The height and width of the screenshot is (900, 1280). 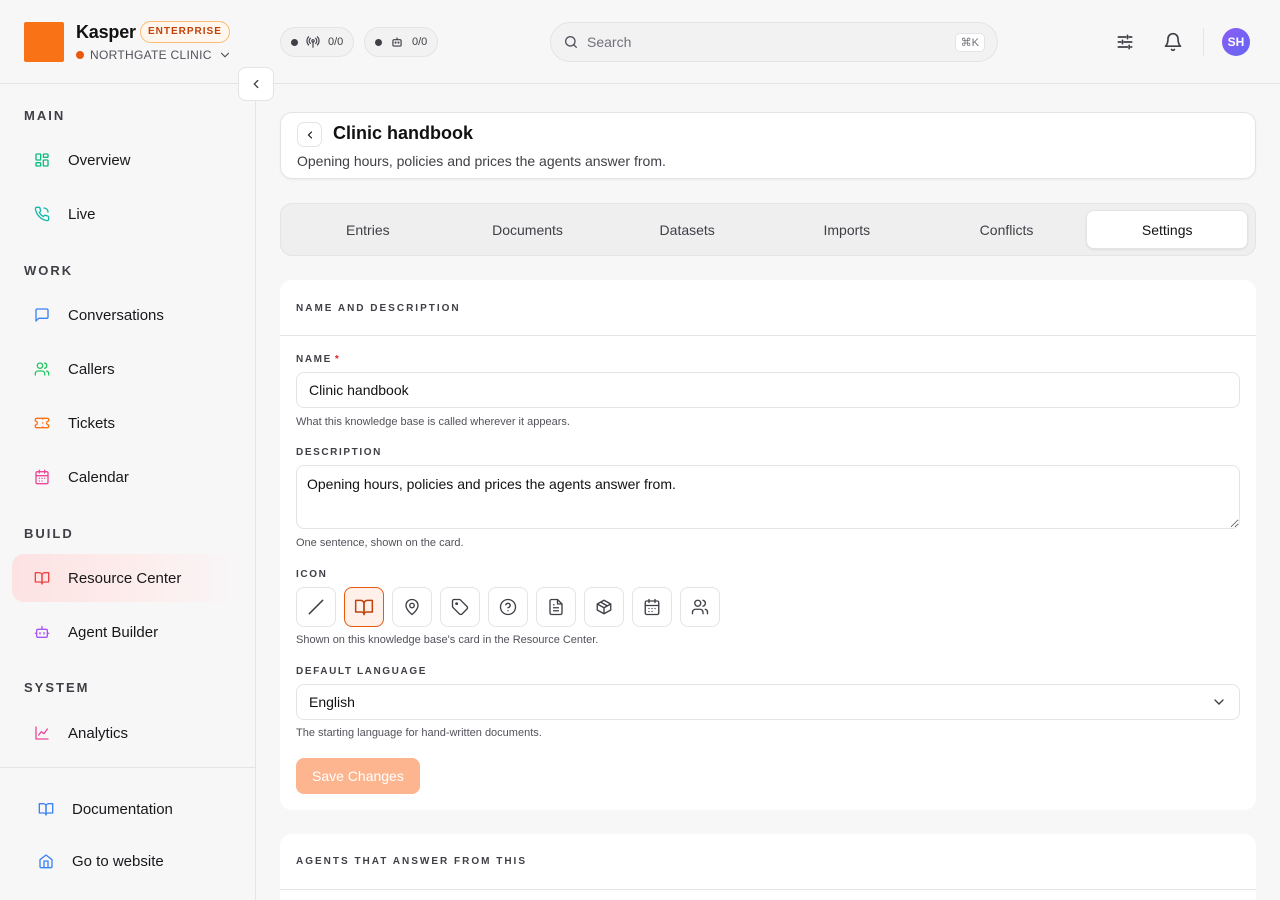 I want to click on back-button, so click(x=309, y=134).